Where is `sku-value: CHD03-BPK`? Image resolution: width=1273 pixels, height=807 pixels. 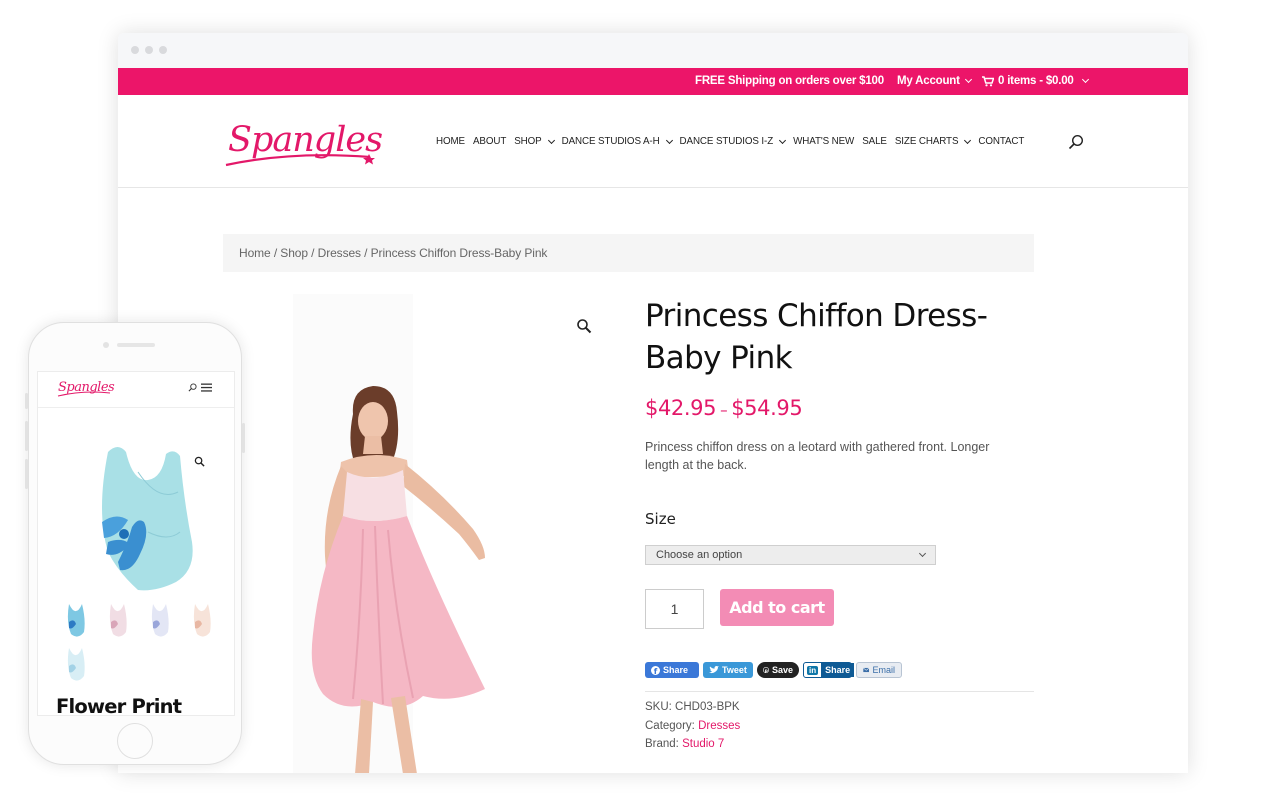 sku-value: CHD03-BPK is located at coordinates (707, 707).